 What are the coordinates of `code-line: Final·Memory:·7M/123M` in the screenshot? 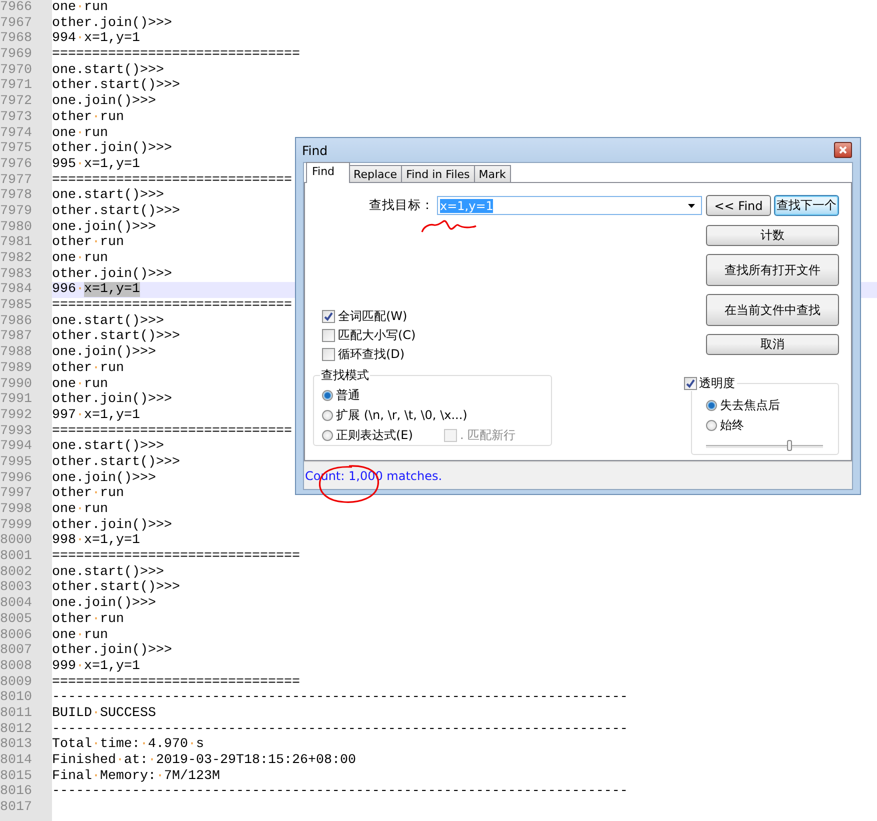 It's located at (136, 776).